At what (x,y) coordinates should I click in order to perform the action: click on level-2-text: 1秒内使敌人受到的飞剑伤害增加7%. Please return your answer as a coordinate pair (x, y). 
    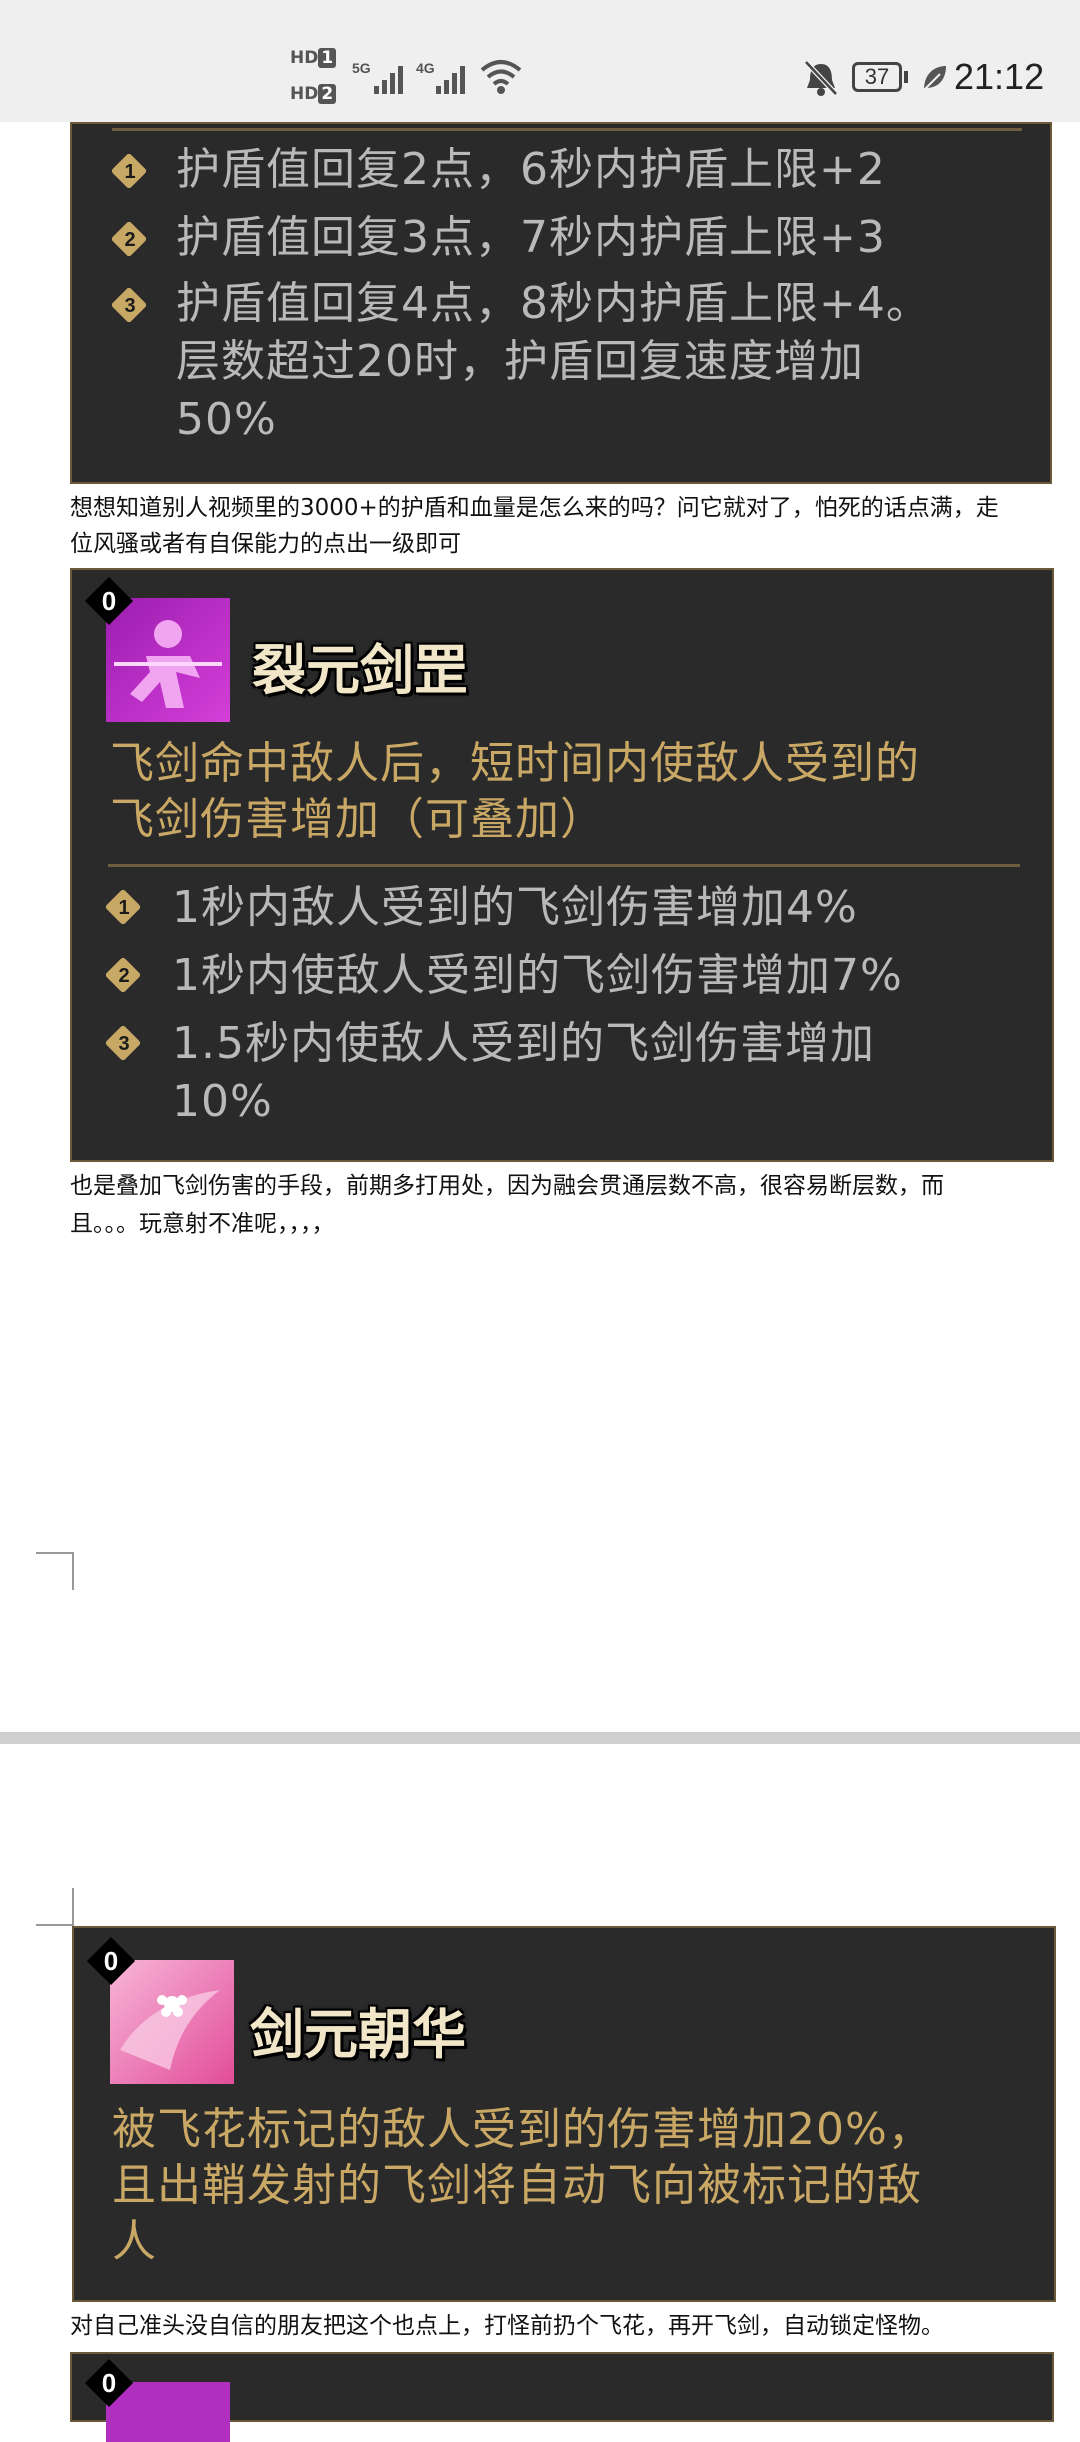
    Looking at the image, I should click on (537, 975).